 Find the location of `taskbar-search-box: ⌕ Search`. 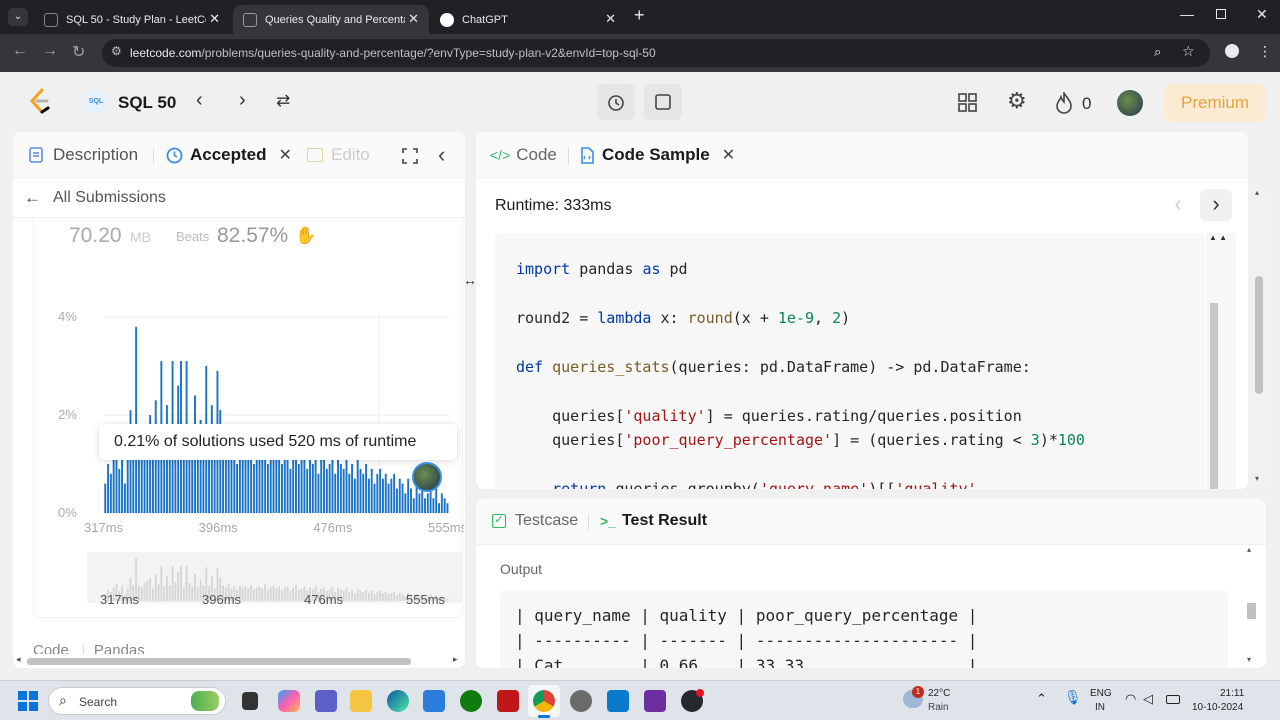

taskbar-search-box: ⌕ Search is located at coordinates (137, 701).